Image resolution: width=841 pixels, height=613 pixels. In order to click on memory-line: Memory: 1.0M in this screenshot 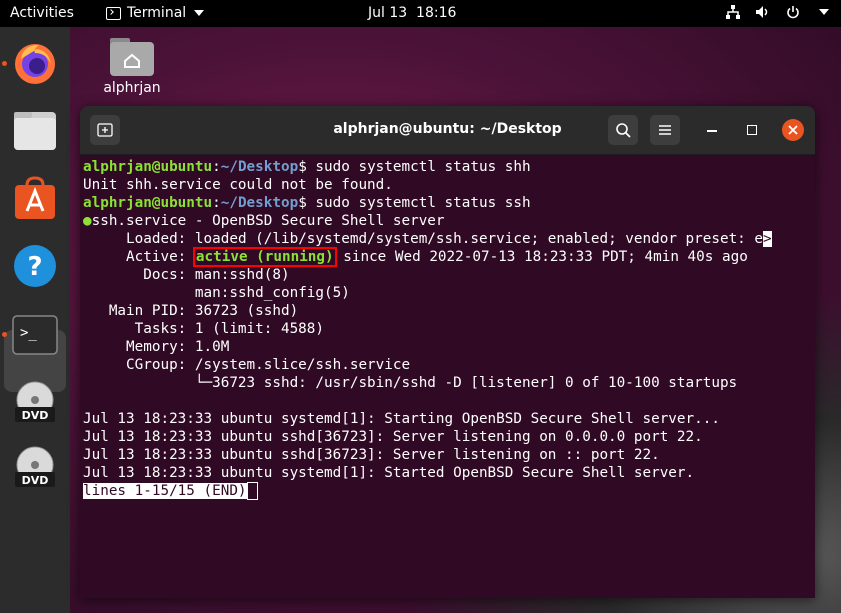, I will do `click(156, 347)`.